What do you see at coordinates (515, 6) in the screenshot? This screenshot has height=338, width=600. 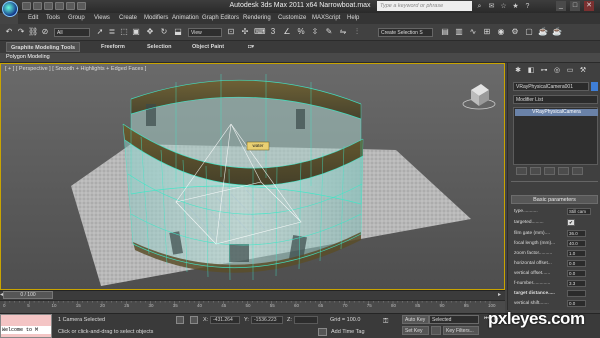 I see `favorites-icon: ★` at bounding box center [515, 6].